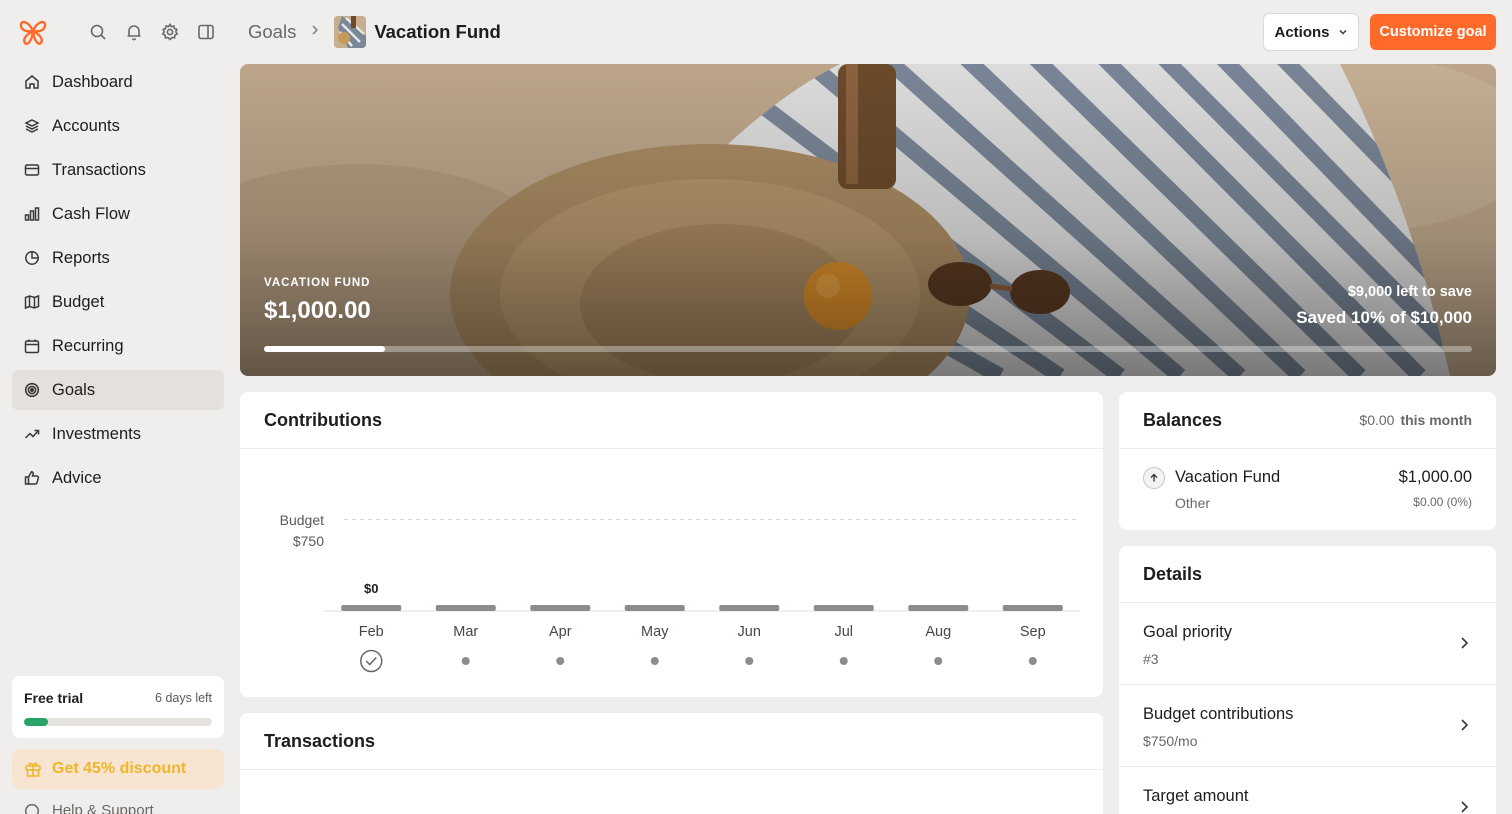 This screenshot has height=814, width=1512. What do you see at coordinates (308, 541) in the screenshot?
I see `budget-line-value: $750` at bounding box center [308, 541].